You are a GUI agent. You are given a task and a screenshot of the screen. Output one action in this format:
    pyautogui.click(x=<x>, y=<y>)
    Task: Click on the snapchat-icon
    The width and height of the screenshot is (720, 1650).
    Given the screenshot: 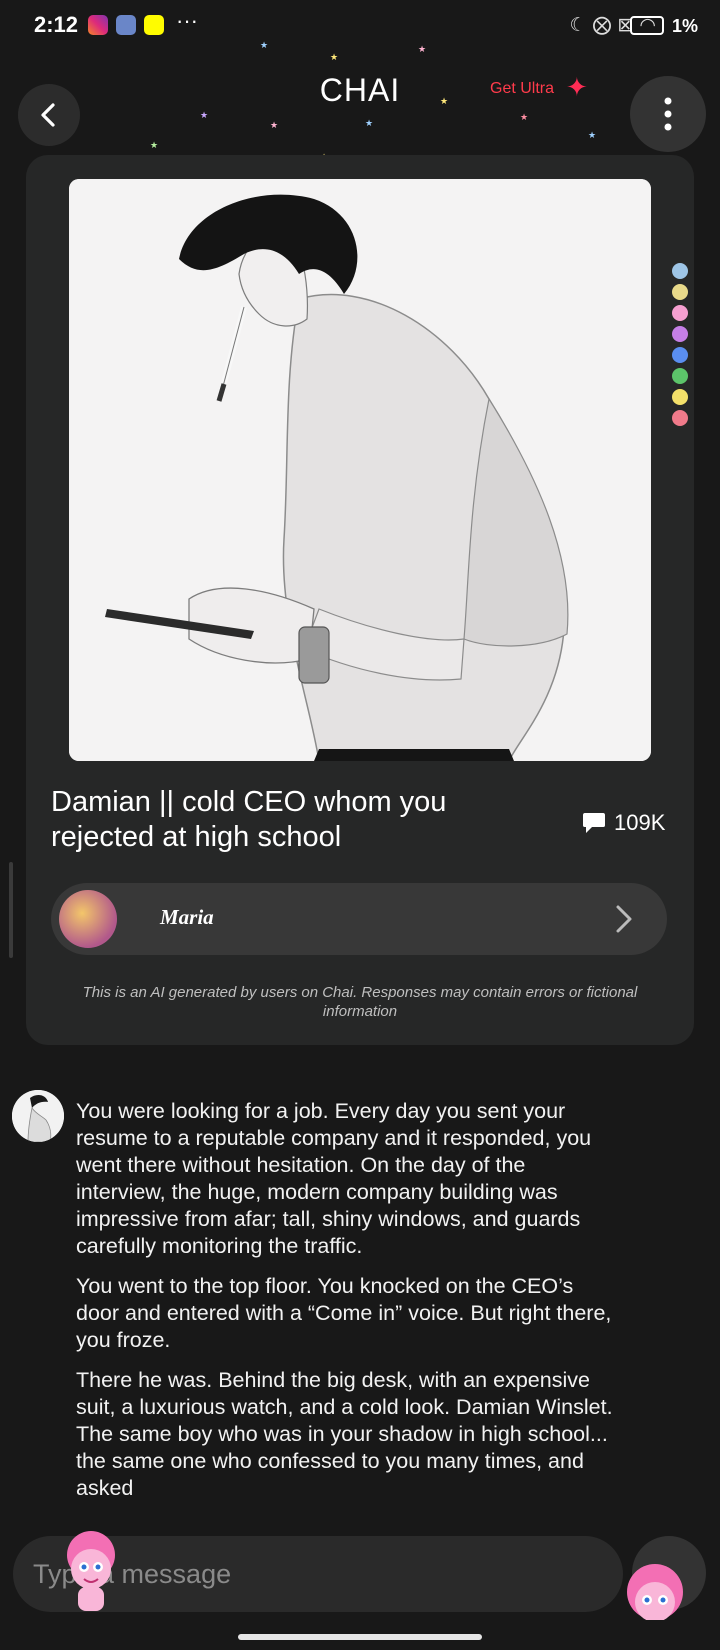 What is the action you would take?
    pyautogui.click(x=154, y=25)
    